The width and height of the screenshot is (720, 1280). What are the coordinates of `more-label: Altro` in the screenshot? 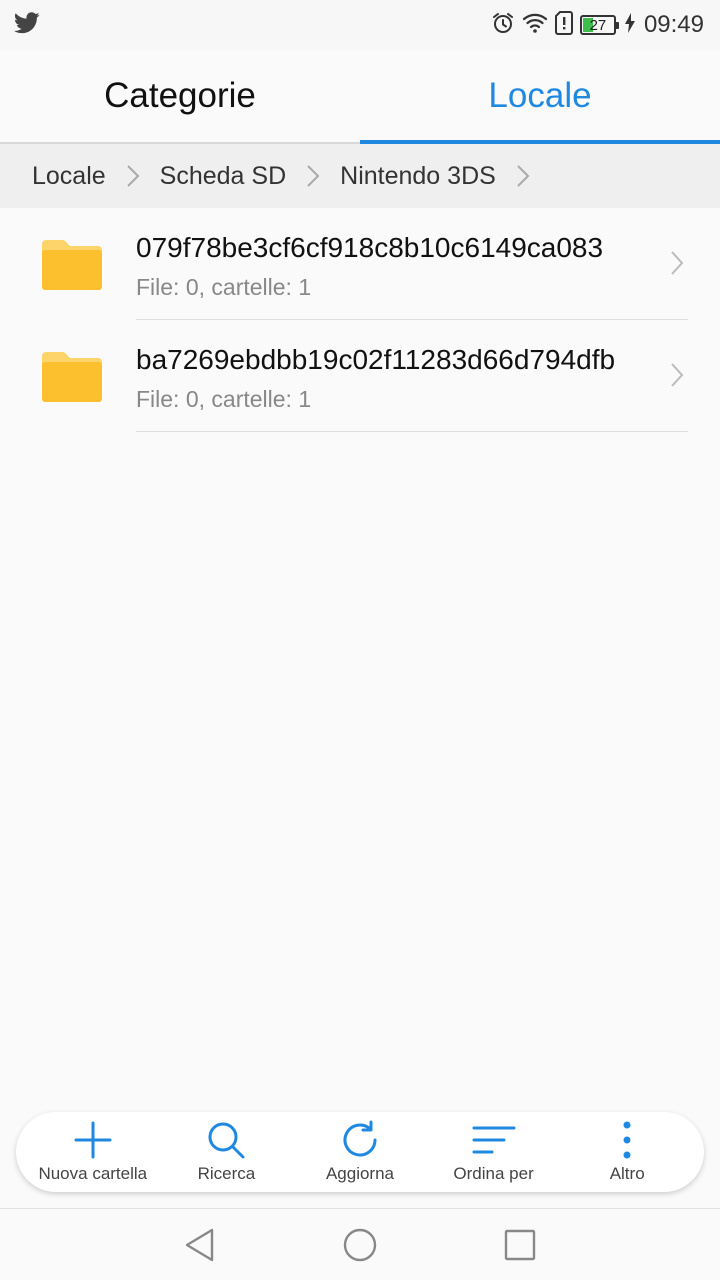 It's located at (627, 1173).